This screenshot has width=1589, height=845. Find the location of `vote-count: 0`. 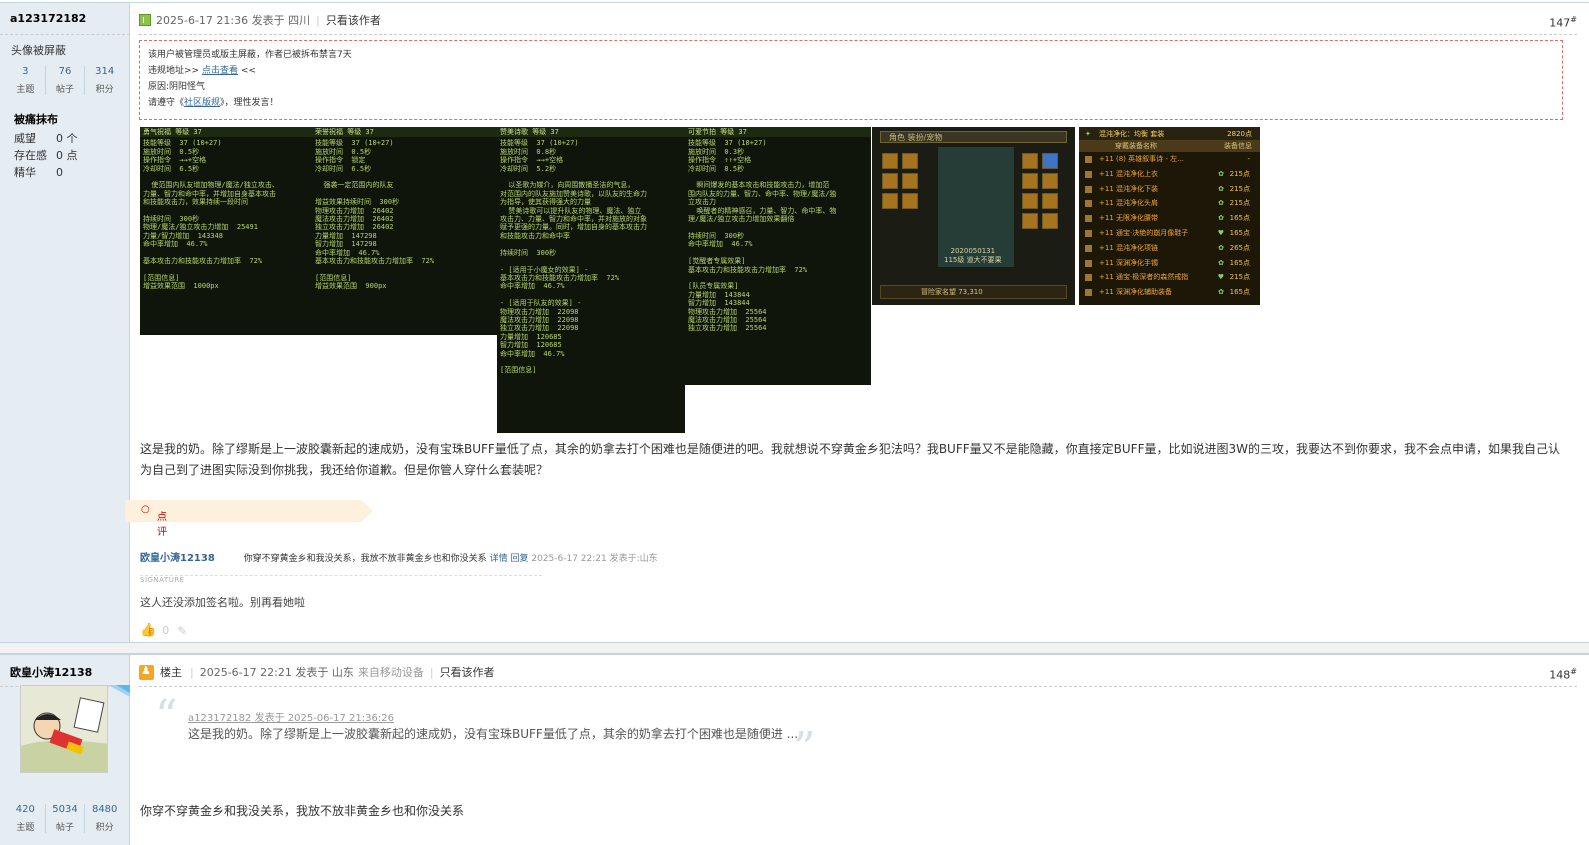

vote-count: 0 is located at coordinates (166, 630).